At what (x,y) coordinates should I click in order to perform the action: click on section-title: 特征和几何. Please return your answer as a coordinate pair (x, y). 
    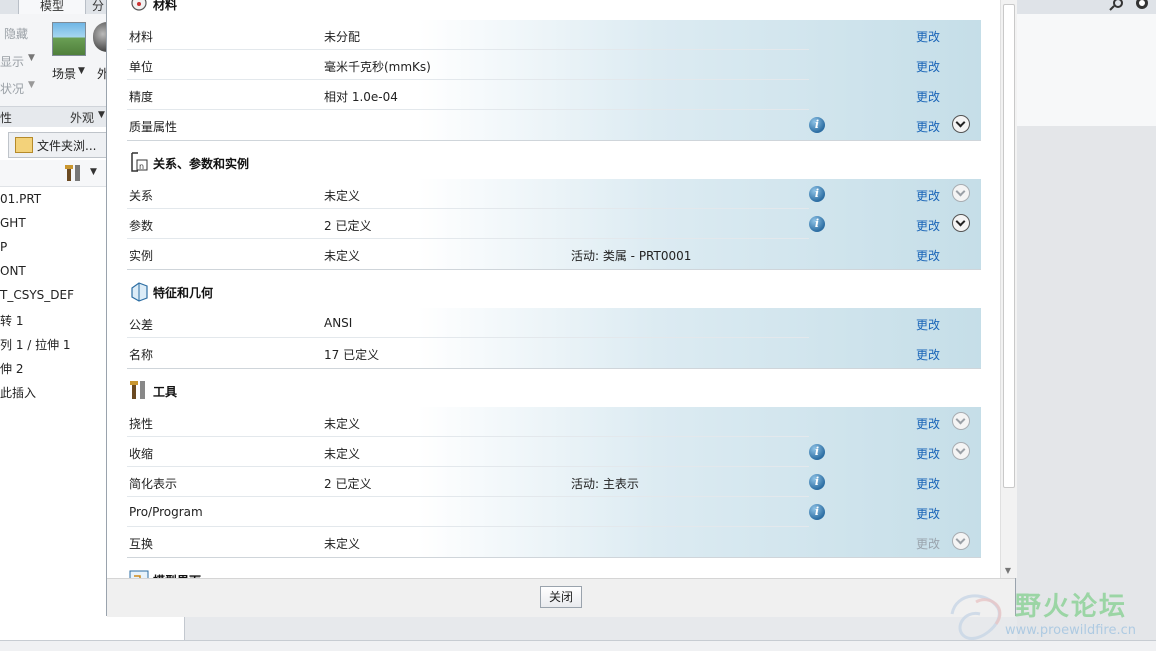
    Looking at the image, I should click on (183, 293).